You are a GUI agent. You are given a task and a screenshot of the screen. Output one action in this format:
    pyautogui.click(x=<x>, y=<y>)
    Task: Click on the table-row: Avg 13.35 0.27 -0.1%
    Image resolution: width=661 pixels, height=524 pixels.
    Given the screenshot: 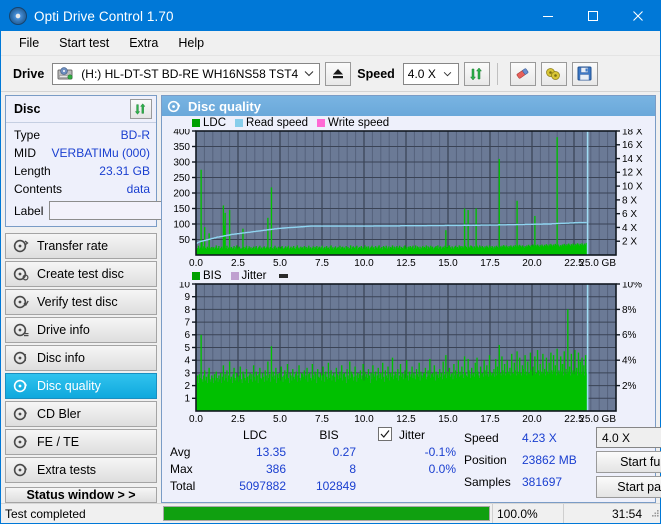 What is the action you would take?
    pyautogui.click(x=314, y=452)
    